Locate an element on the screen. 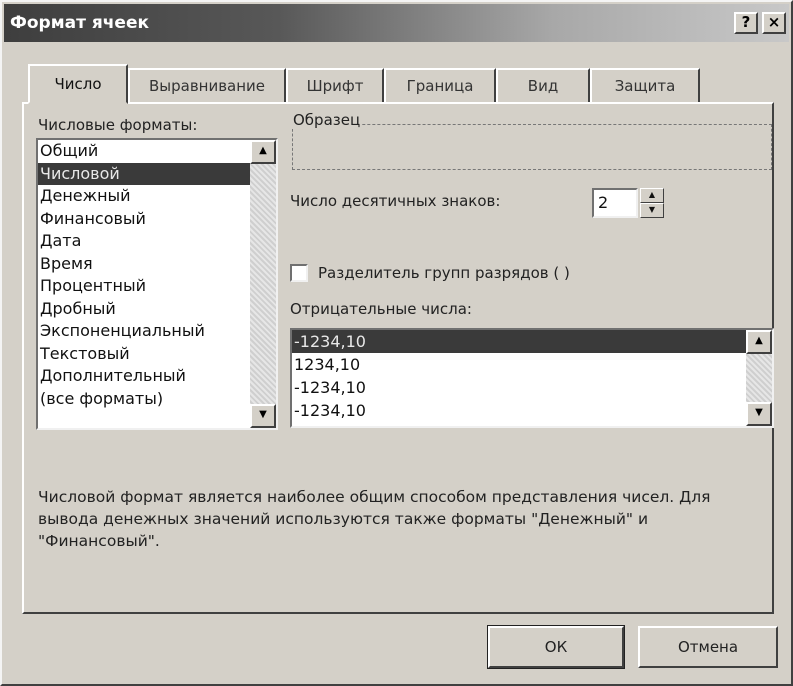 The width and height of the screenshot is (793, 686). tab-protection: Защита is located at coordinates (645, 85).